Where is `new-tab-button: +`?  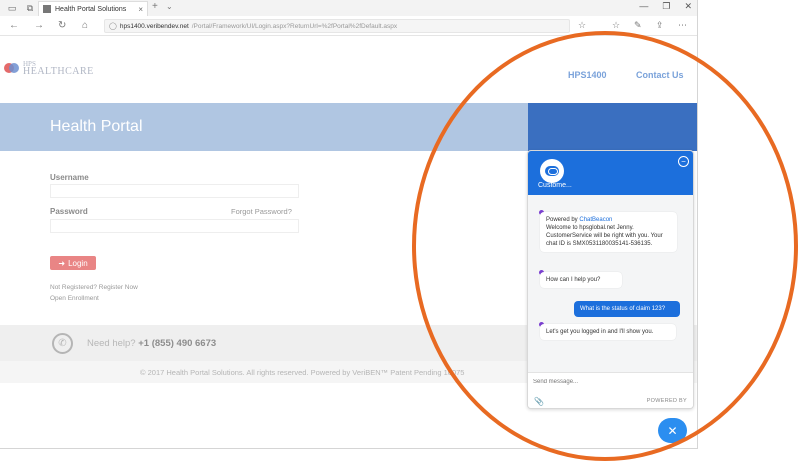 new-tab-button: + is located at coordinates (155, 6).